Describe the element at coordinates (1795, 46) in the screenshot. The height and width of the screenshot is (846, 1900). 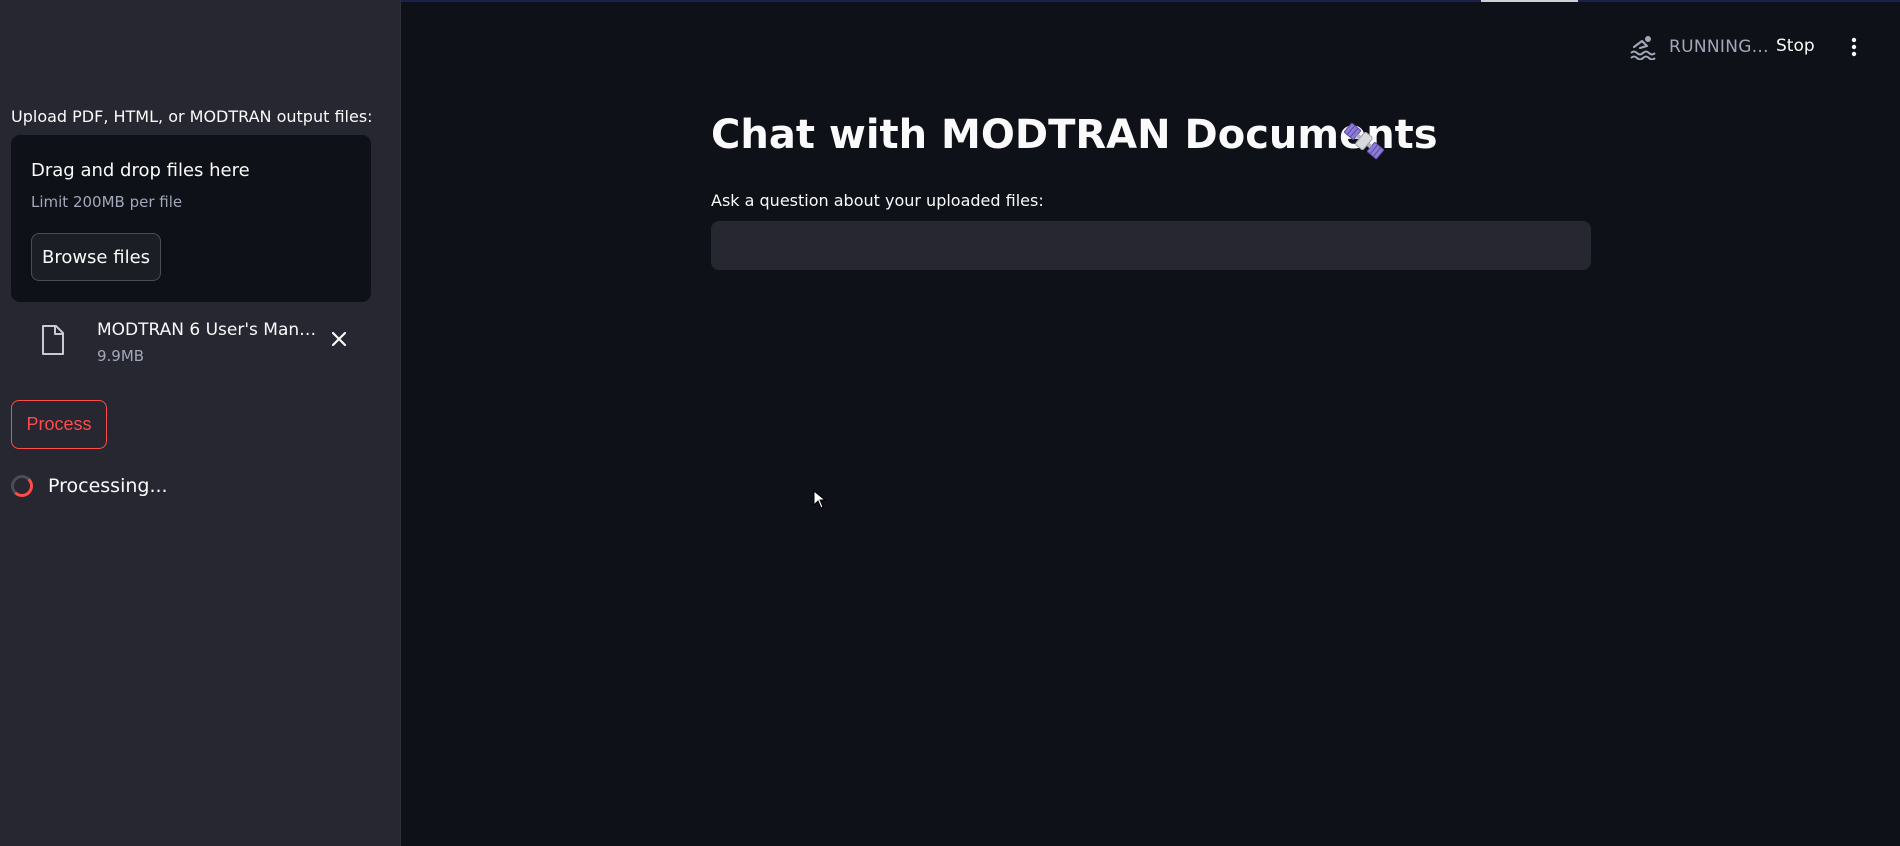
I see `stop-button: Stop` at that location.